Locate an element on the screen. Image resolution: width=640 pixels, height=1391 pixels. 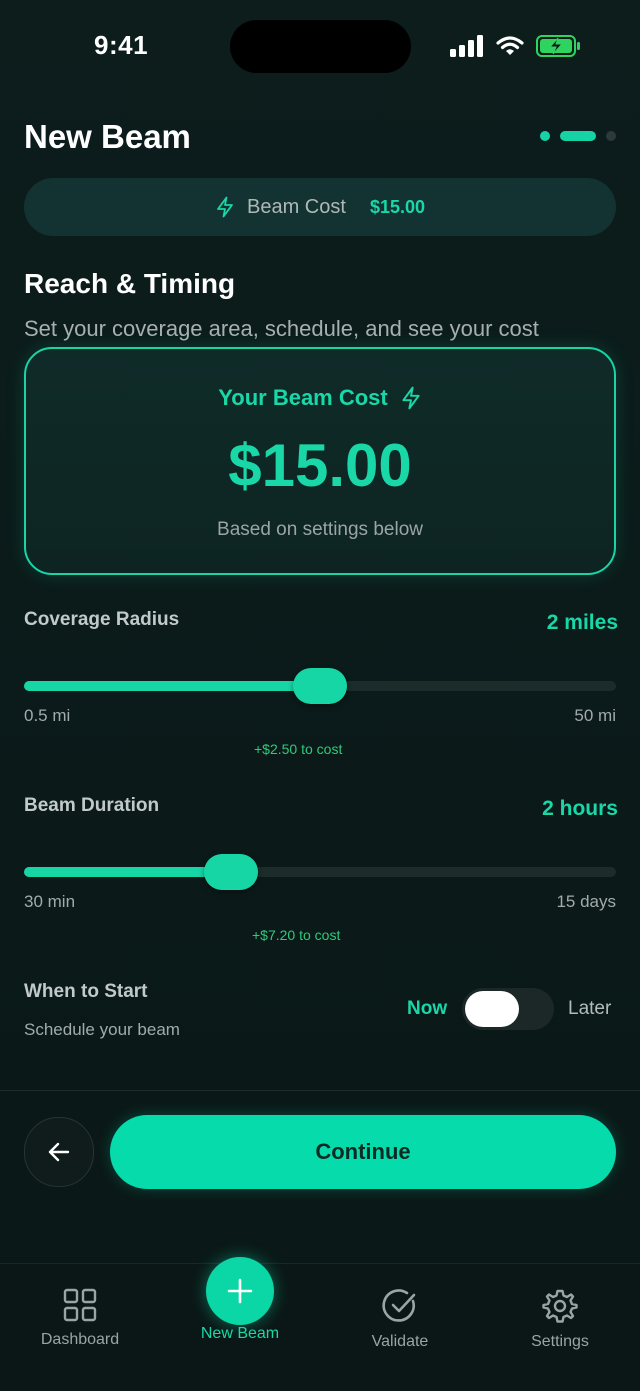
toggle-knob is located at coordinates (492, 1009).